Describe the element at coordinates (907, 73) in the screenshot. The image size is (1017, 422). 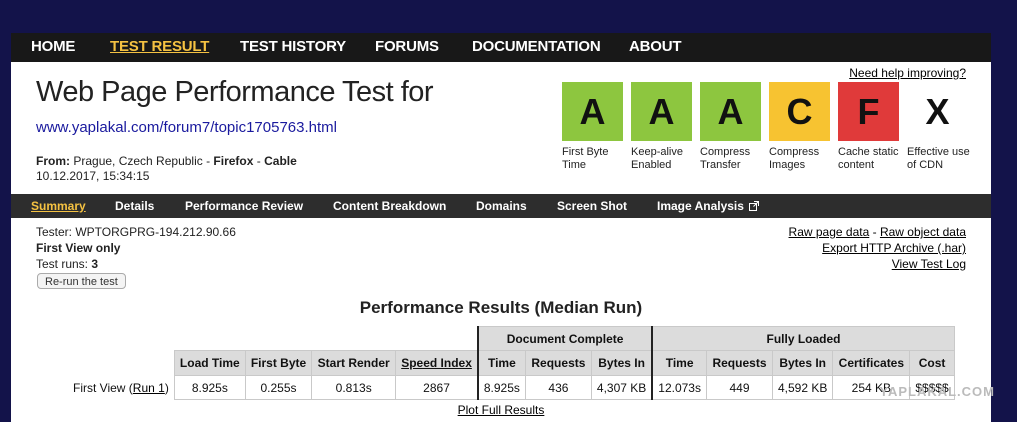
I see `need-help-link: Need help improving?` at that location.